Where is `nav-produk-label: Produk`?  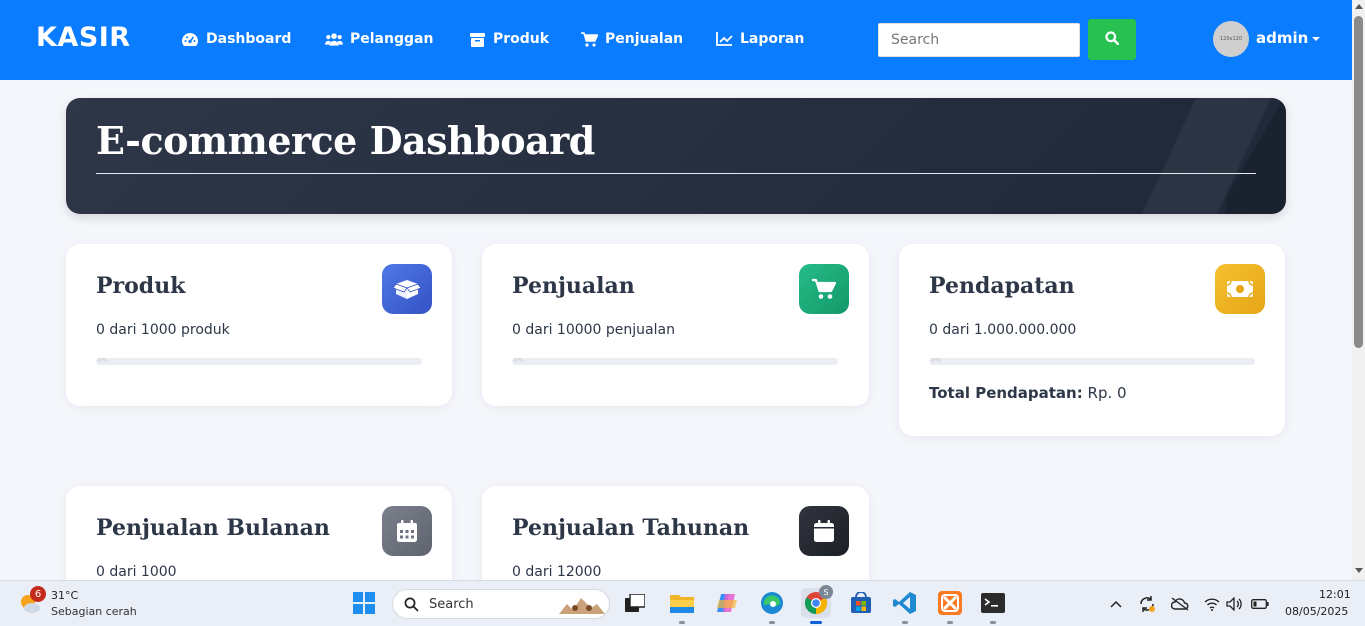 nav-produk-label: Produk is located at coordinates (521, 39).